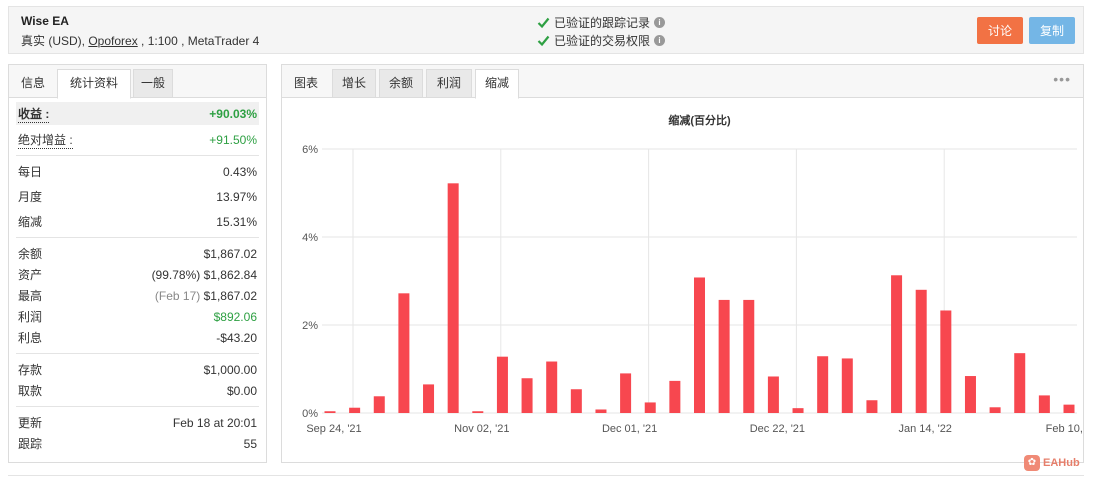  I want to click on tab-info: 信息, so click(33, 83).